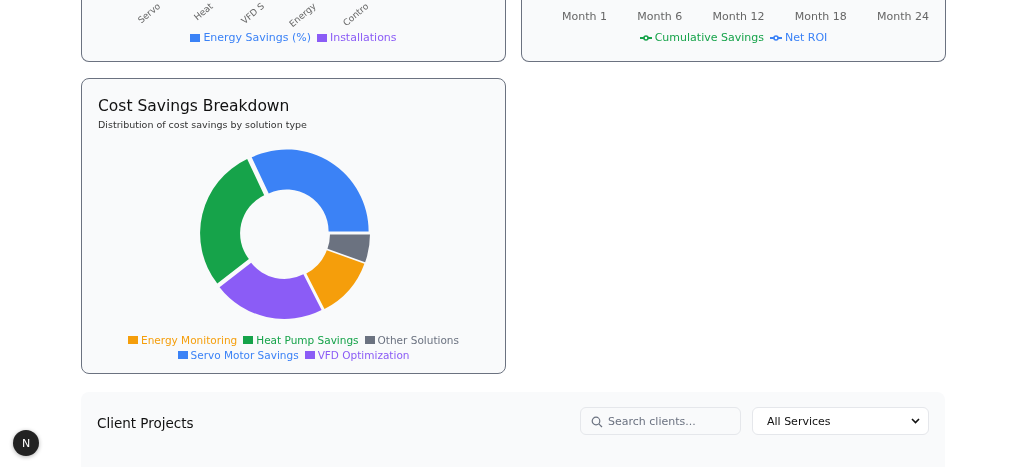  Describe the element at coordinates (660, 17) in the screenshot. I see `axis-label: Month 6` at that location.